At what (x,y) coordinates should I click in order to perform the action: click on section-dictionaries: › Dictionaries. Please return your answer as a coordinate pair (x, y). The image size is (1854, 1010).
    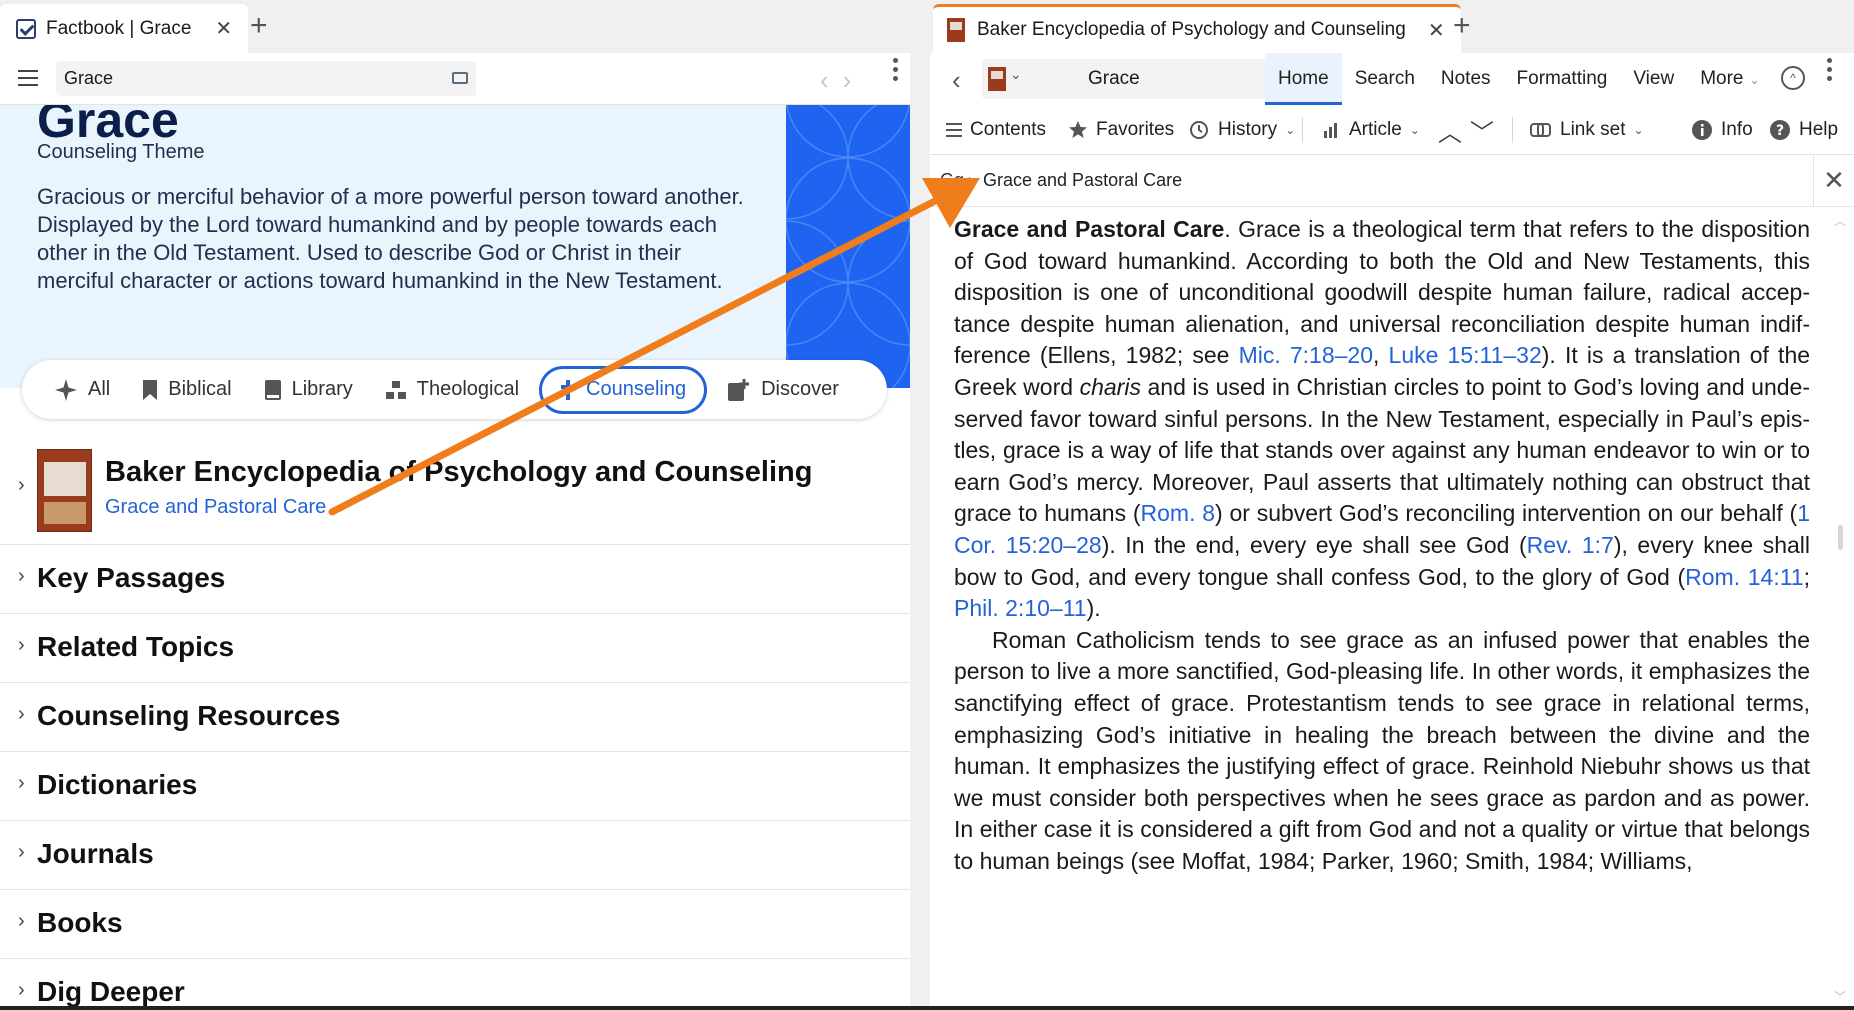
    Looking at the image, I should click on (455, 786).